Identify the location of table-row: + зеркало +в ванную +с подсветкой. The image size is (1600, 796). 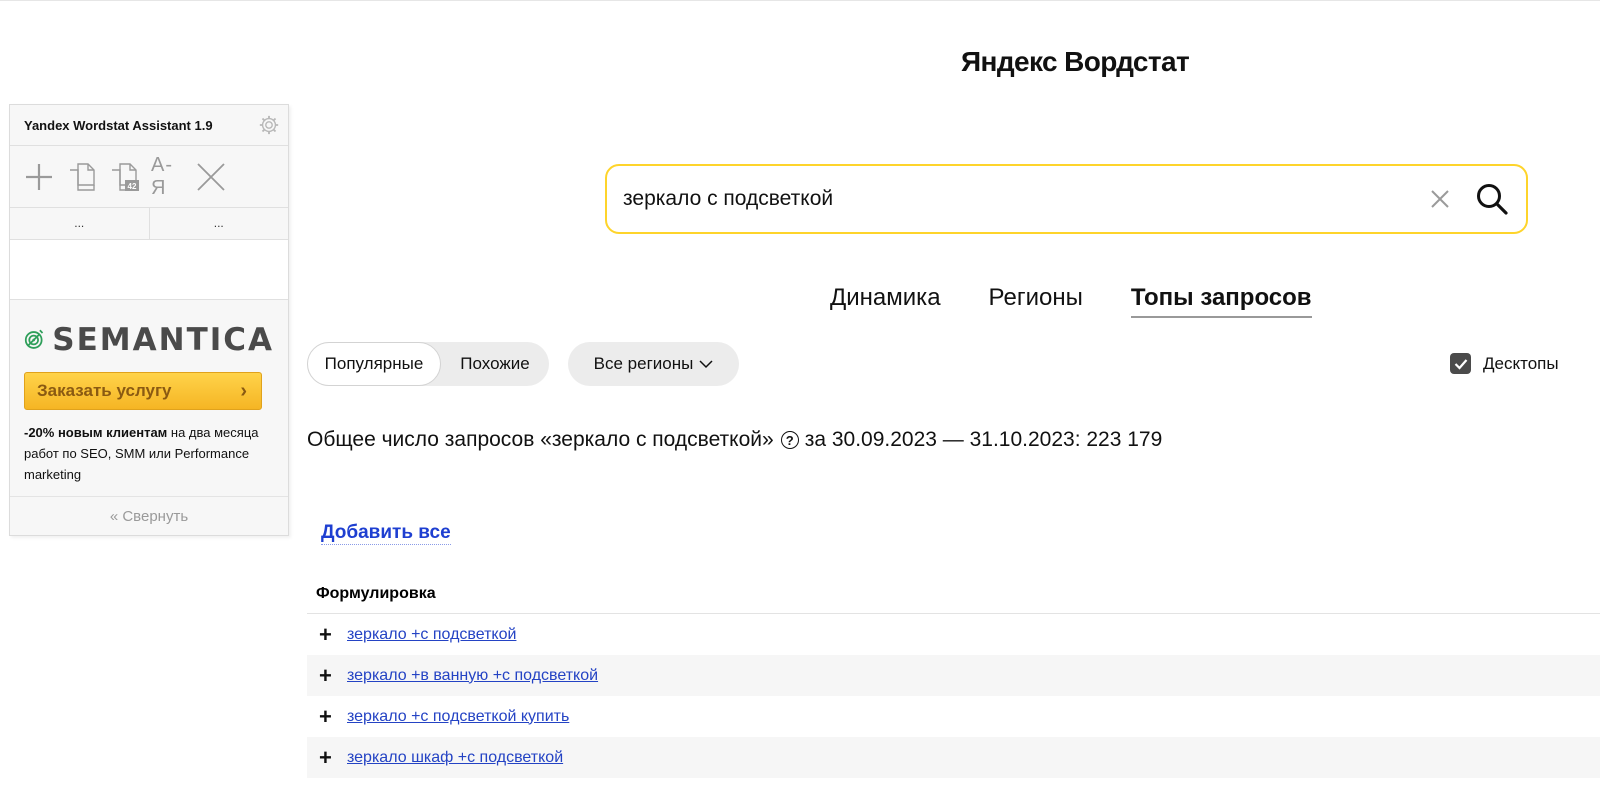
(953, 675).